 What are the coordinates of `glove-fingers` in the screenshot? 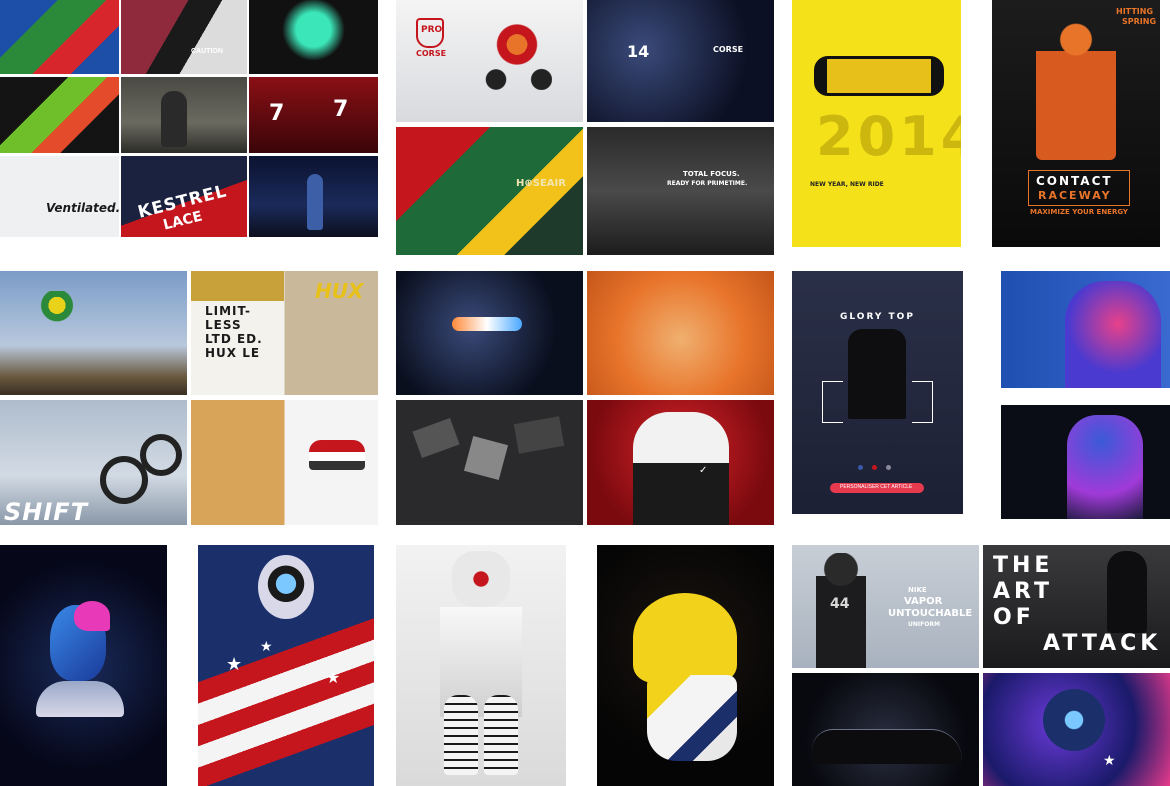 It's located at (685, 638).